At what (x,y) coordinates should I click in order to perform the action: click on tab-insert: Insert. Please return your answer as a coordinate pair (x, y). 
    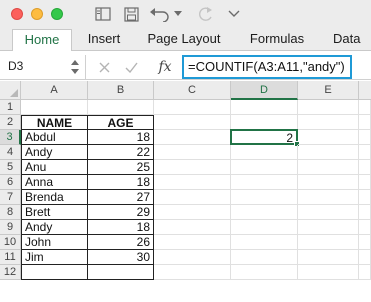
    Looking at the image, I should click on (104, 40).